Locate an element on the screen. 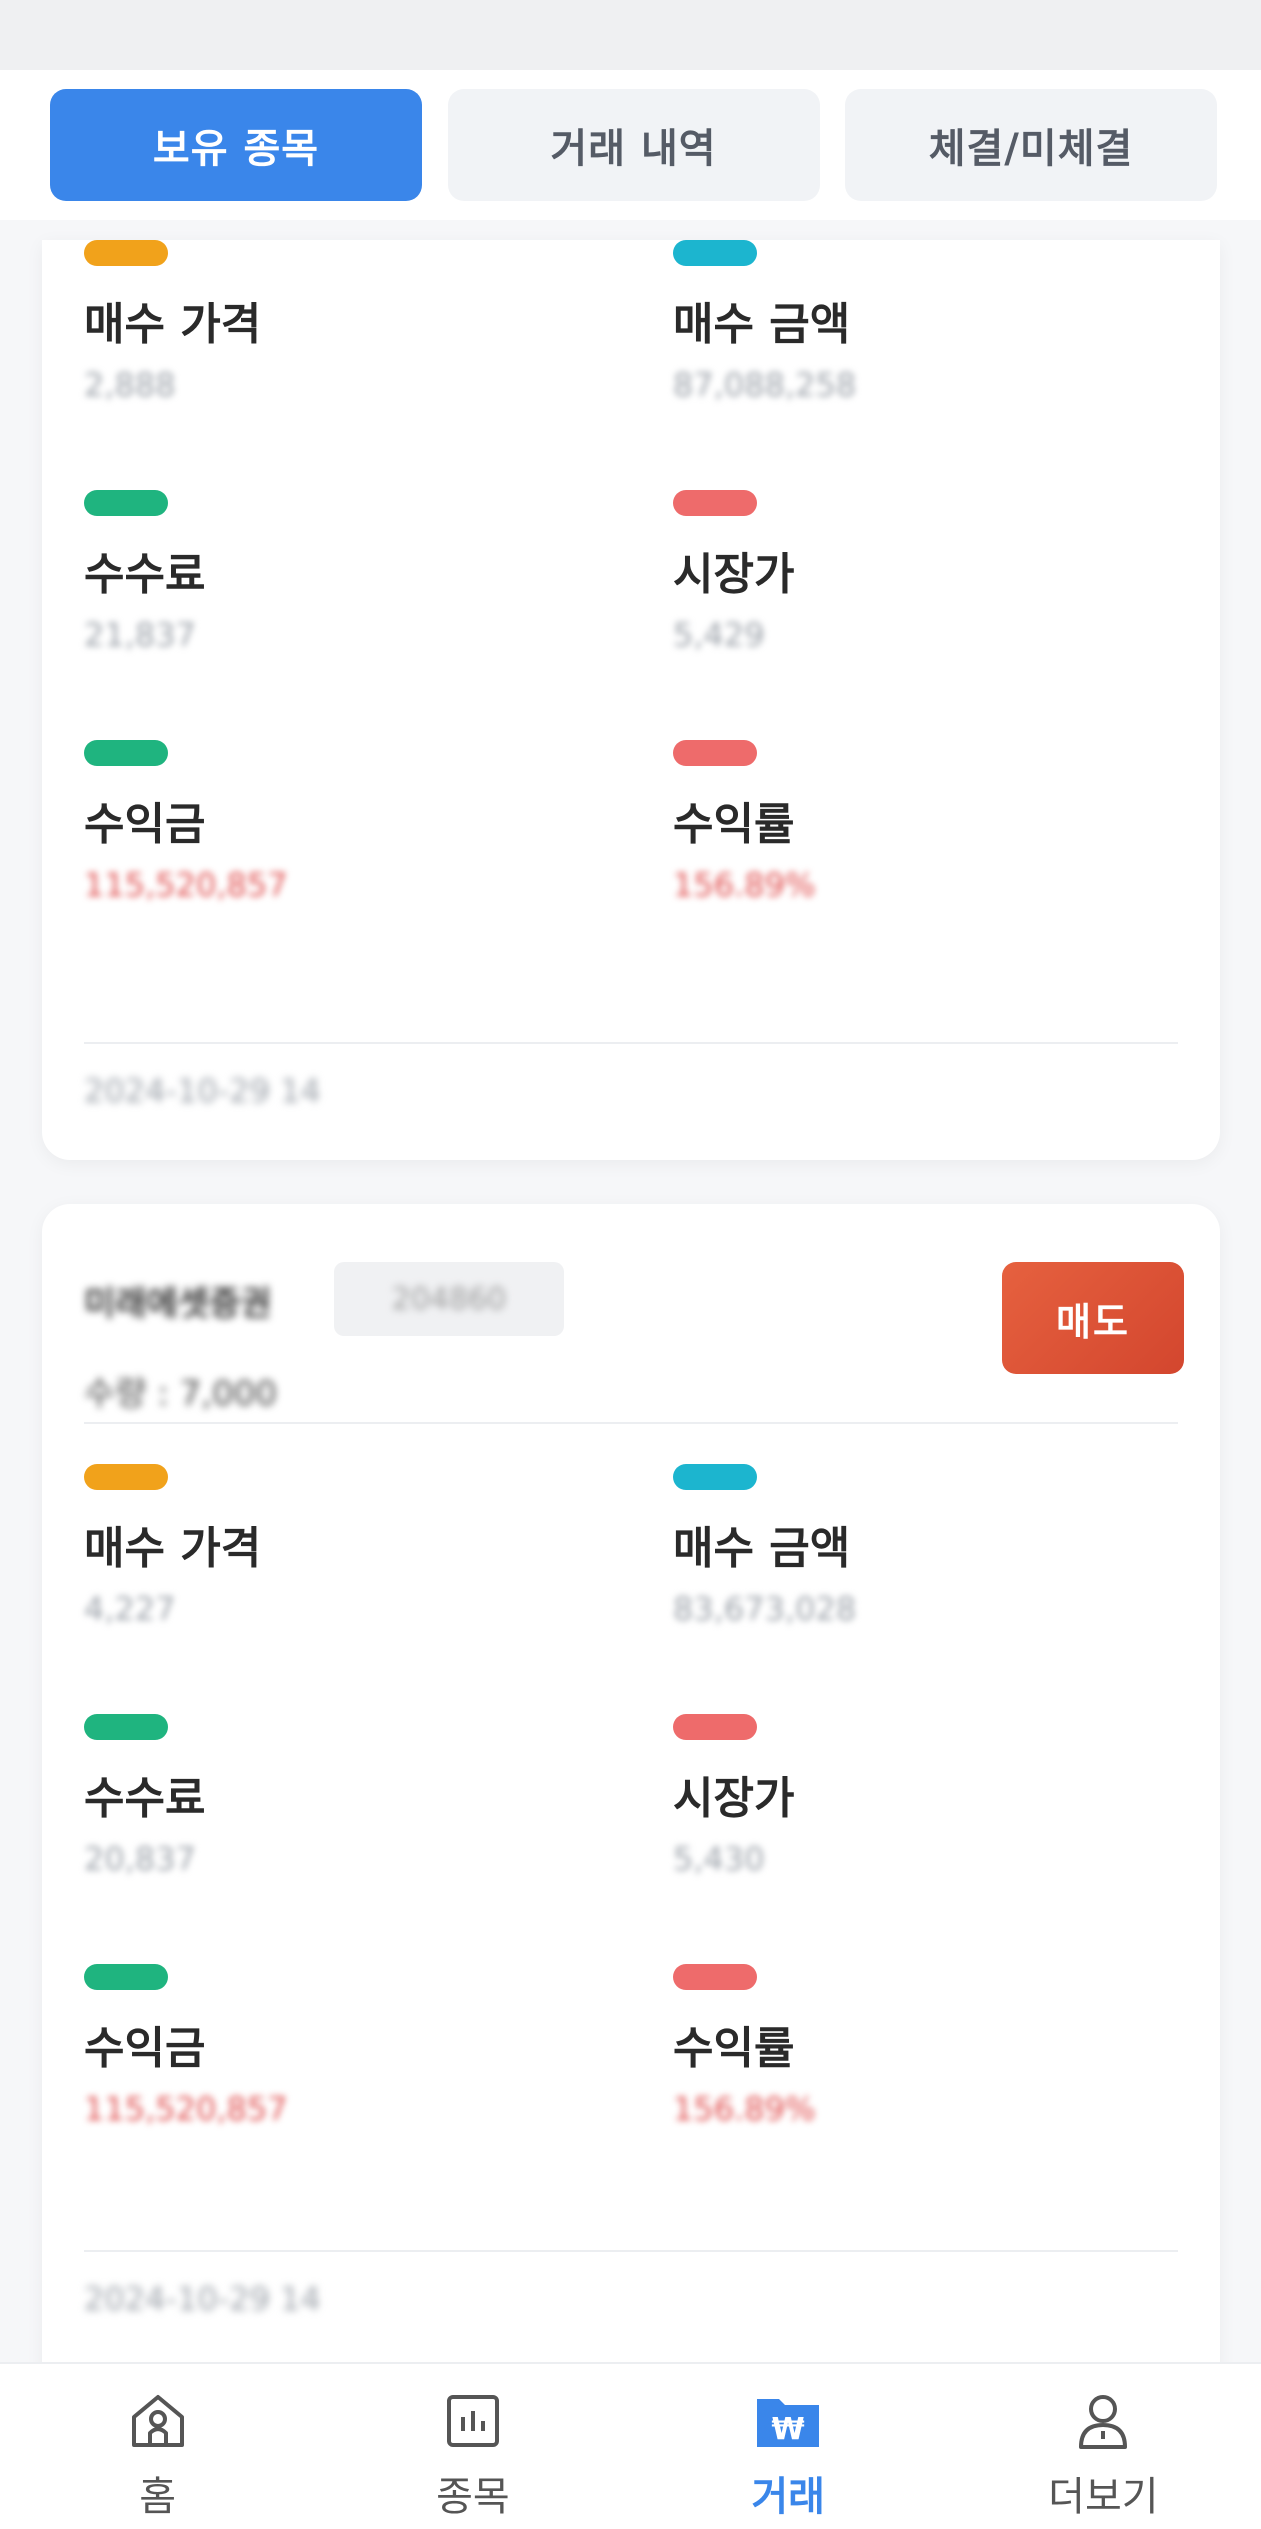 This screenshot has width=1261, height=2529. won-folder-icon: ₩ is located at coordinates (788, 2421).